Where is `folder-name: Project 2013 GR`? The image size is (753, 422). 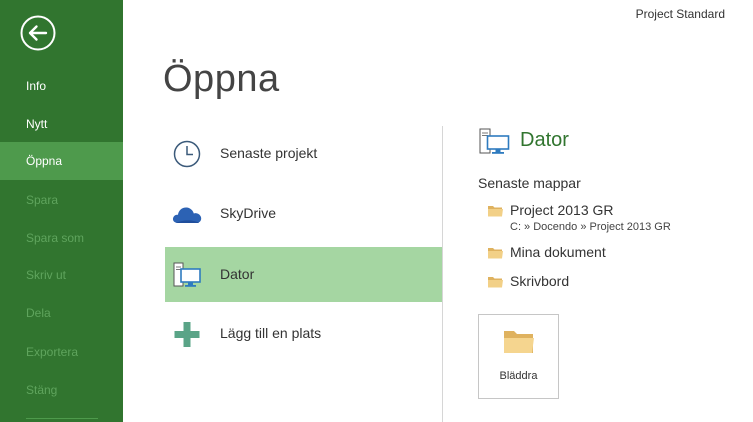 folder-name: Project 2013 GR is located at coordinates (562, 210).